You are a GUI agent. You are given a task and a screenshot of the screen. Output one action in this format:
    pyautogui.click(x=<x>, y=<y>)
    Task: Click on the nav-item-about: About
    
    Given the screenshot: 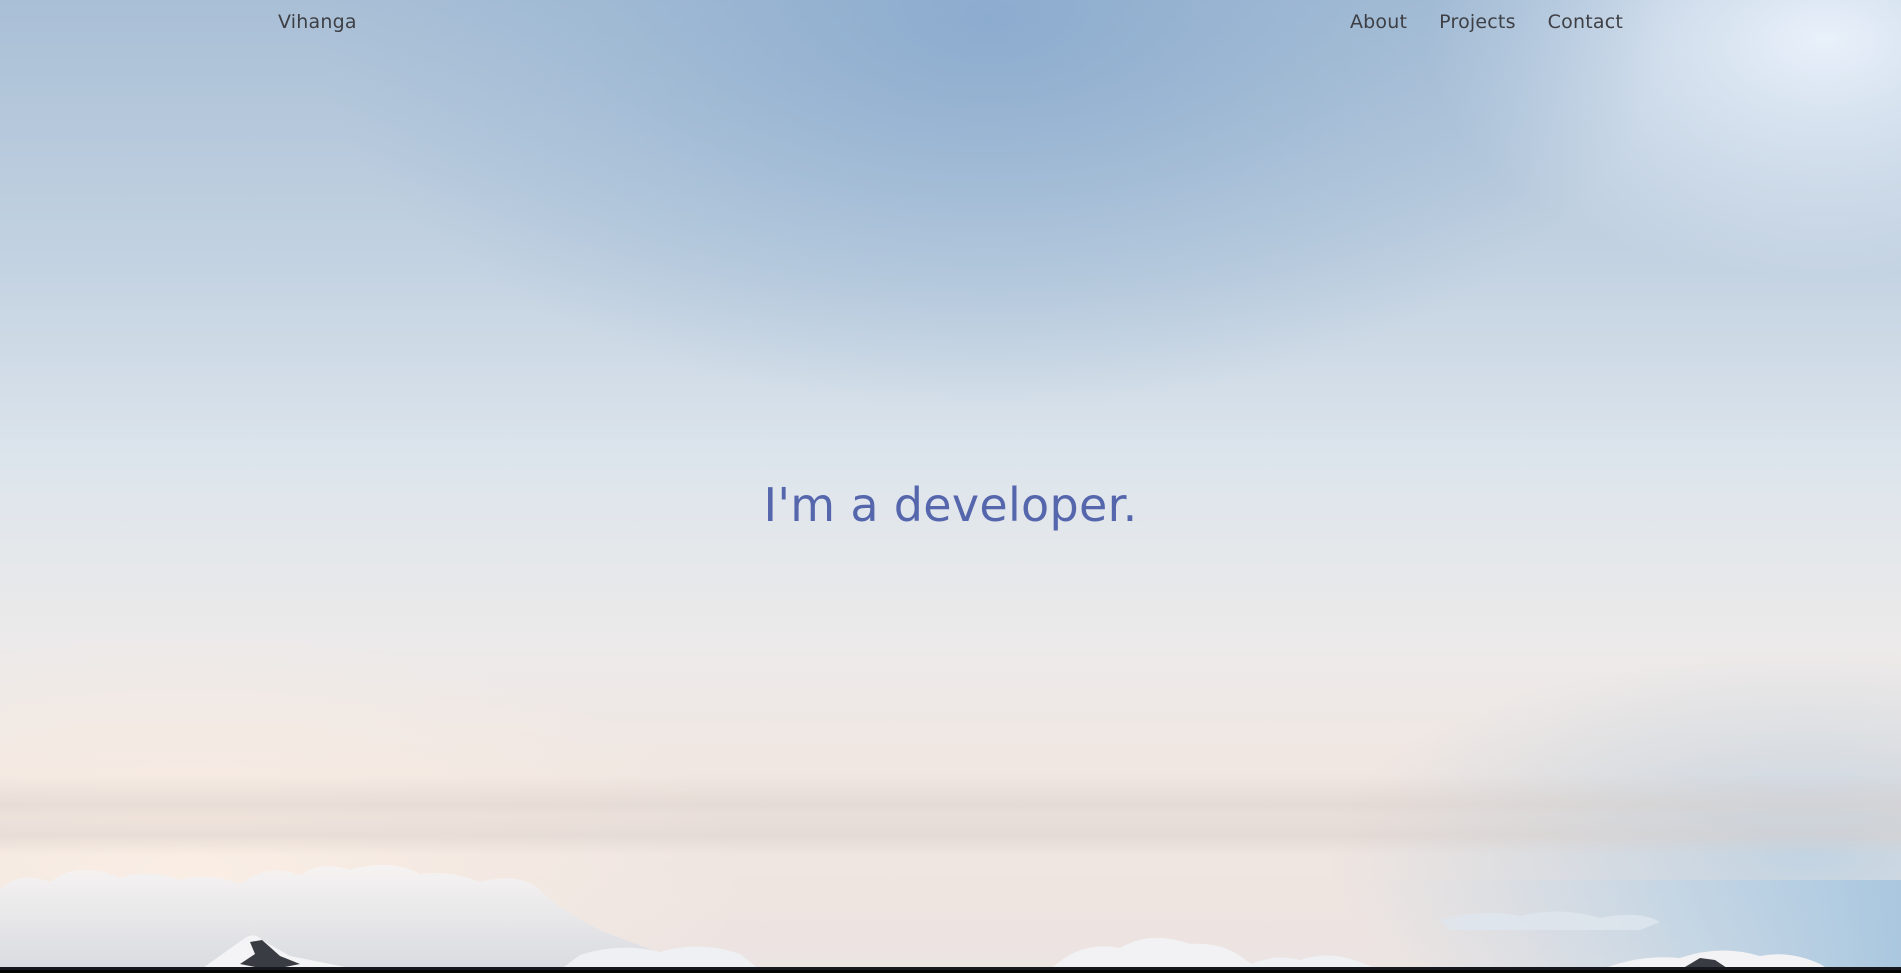 What is the action you would take?
    pyautogui.click(x=1378, y=22)
    